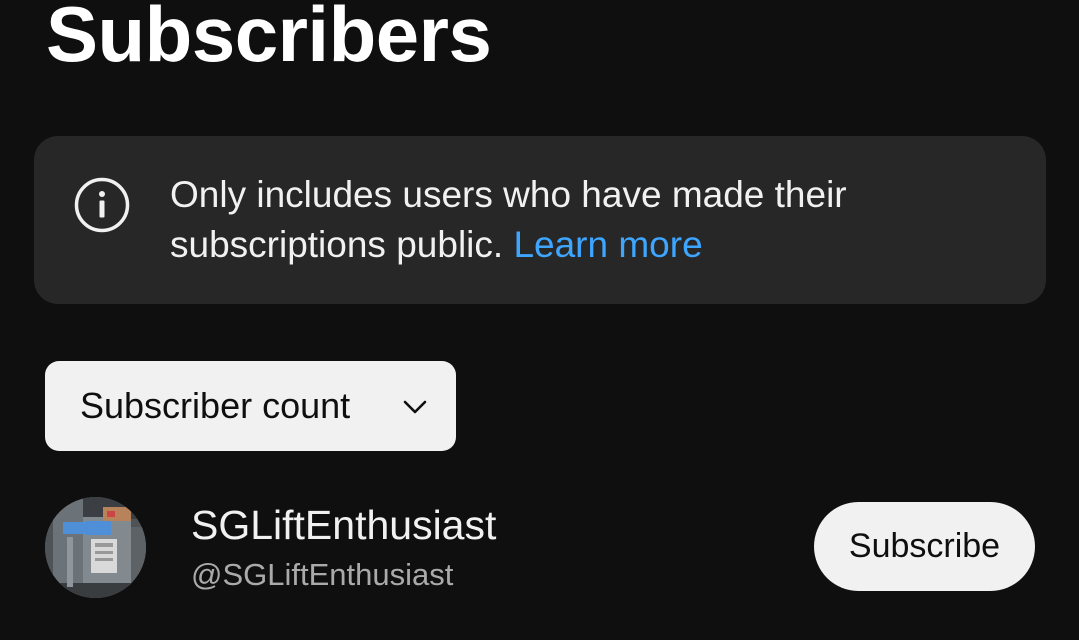 The image size is (1079, 640). I want to click on channel-handle: @SGLiftEnthusiast, so click(322, 574).